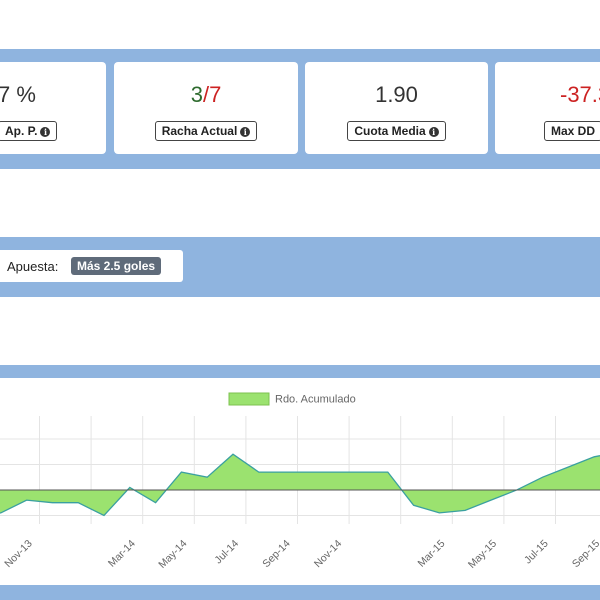 This screenshot has width=600, height=600. What do you see at coordinates (276, 554) in the screenshot?
I see `x-tick-label: Sep-14` at bounding box center [276, 554].